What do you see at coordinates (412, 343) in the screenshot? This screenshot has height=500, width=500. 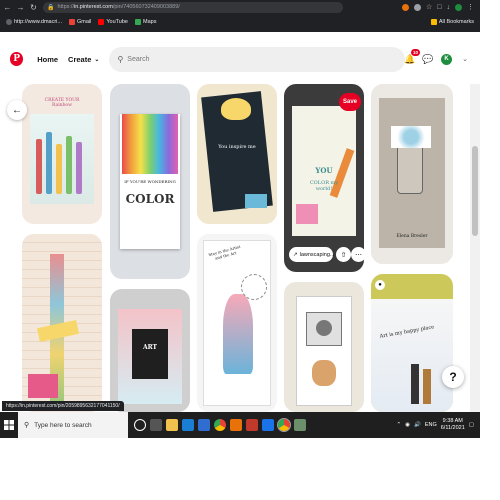 I see `pin-card: Art is my happy place ●` at bounding box center [412, 343].